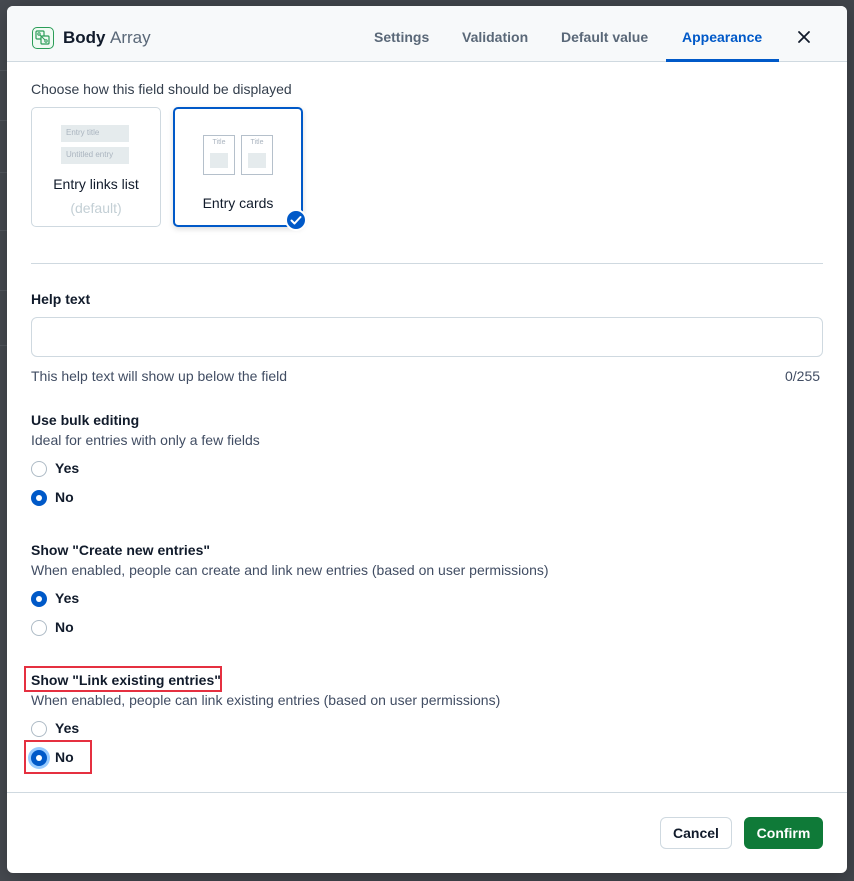 This screenshot has height=881, width=854. I want to click on link-existing-entries-yes-radio: Yes, so click(61, 729).